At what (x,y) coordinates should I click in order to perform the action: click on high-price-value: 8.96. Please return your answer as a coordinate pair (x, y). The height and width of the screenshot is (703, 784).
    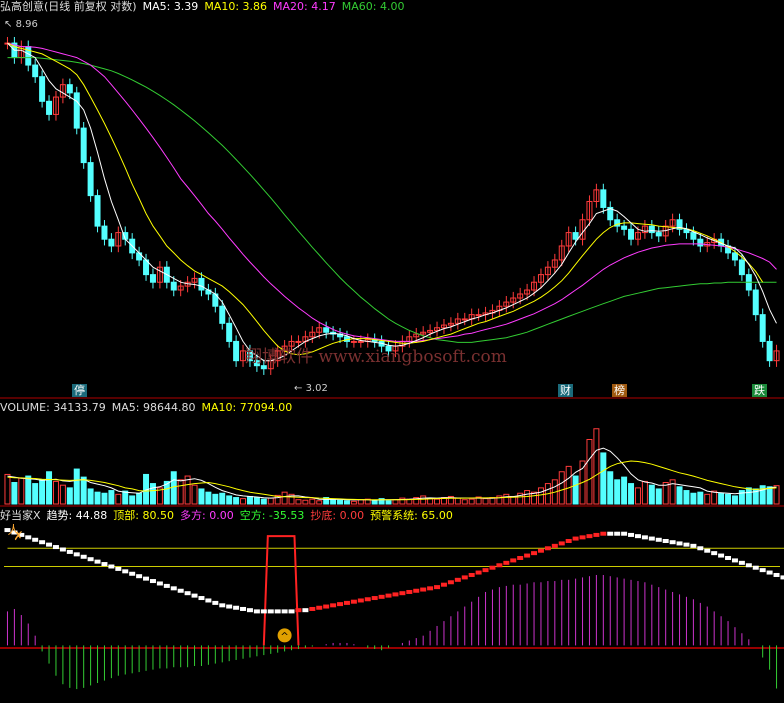
    Looking at the image, I should click on (26, 24).